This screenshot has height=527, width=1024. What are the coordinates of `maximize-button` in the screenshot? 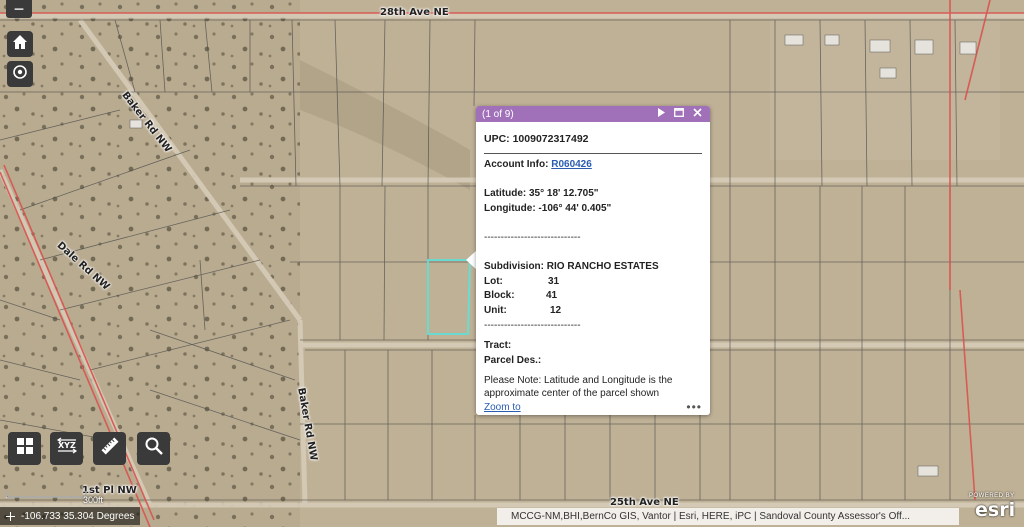 It's located at (679, 114).